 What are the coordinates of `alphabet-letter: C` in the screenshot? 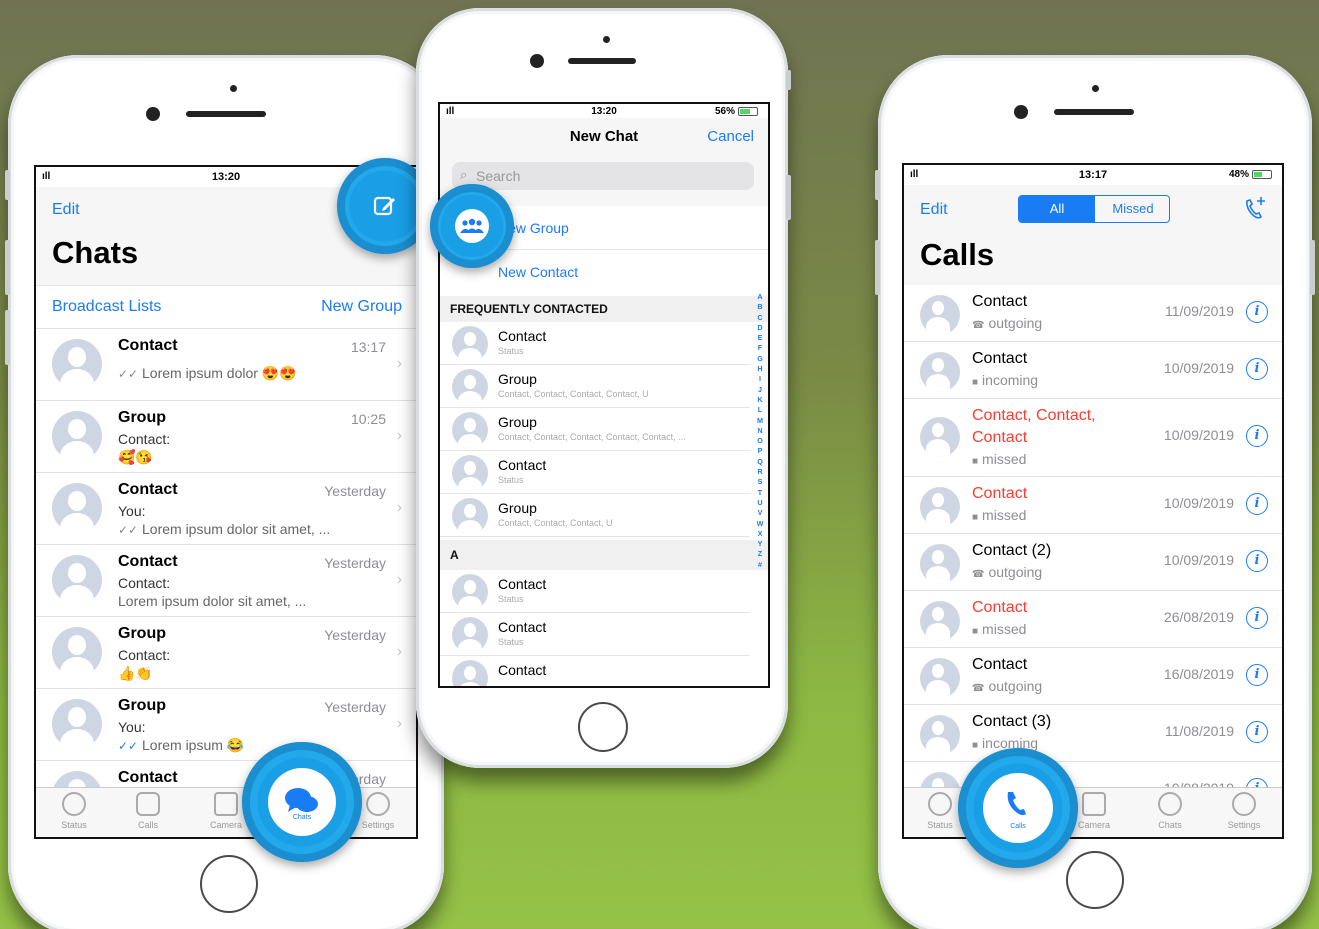 It's located at (760, 318).